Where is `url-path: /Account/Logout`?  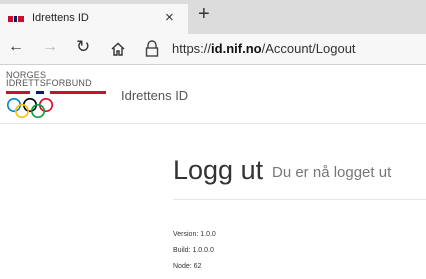
url-path: /Account/Logout is located at coordinates (308, 48).